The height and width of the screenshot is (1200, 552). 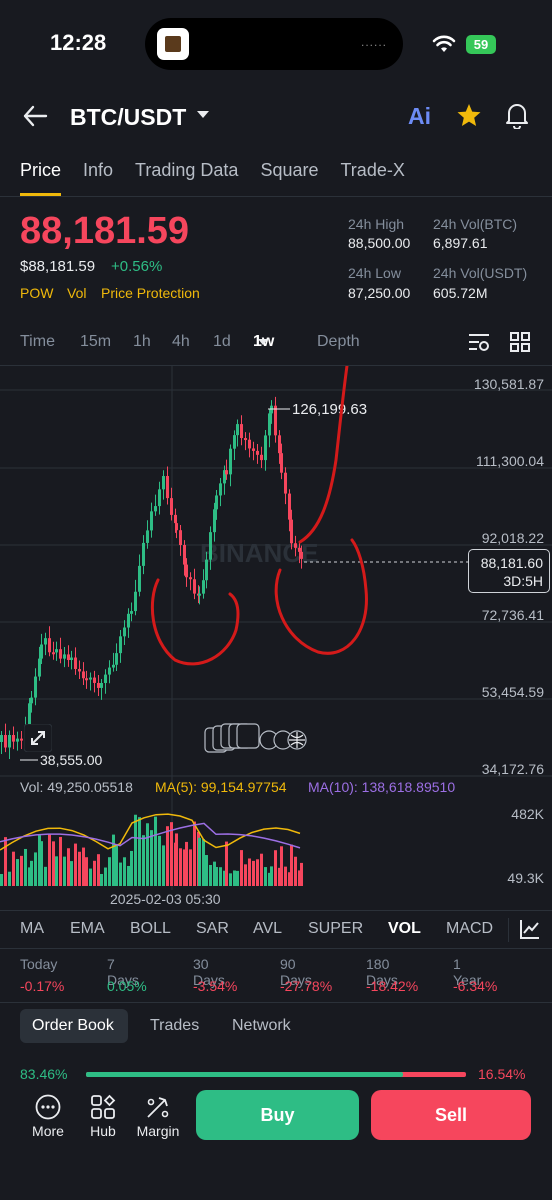 What do you see at coordinates (32, 929) in the screenshot?
I see `indicator-ma: MA` at bounding box center [32, 929].